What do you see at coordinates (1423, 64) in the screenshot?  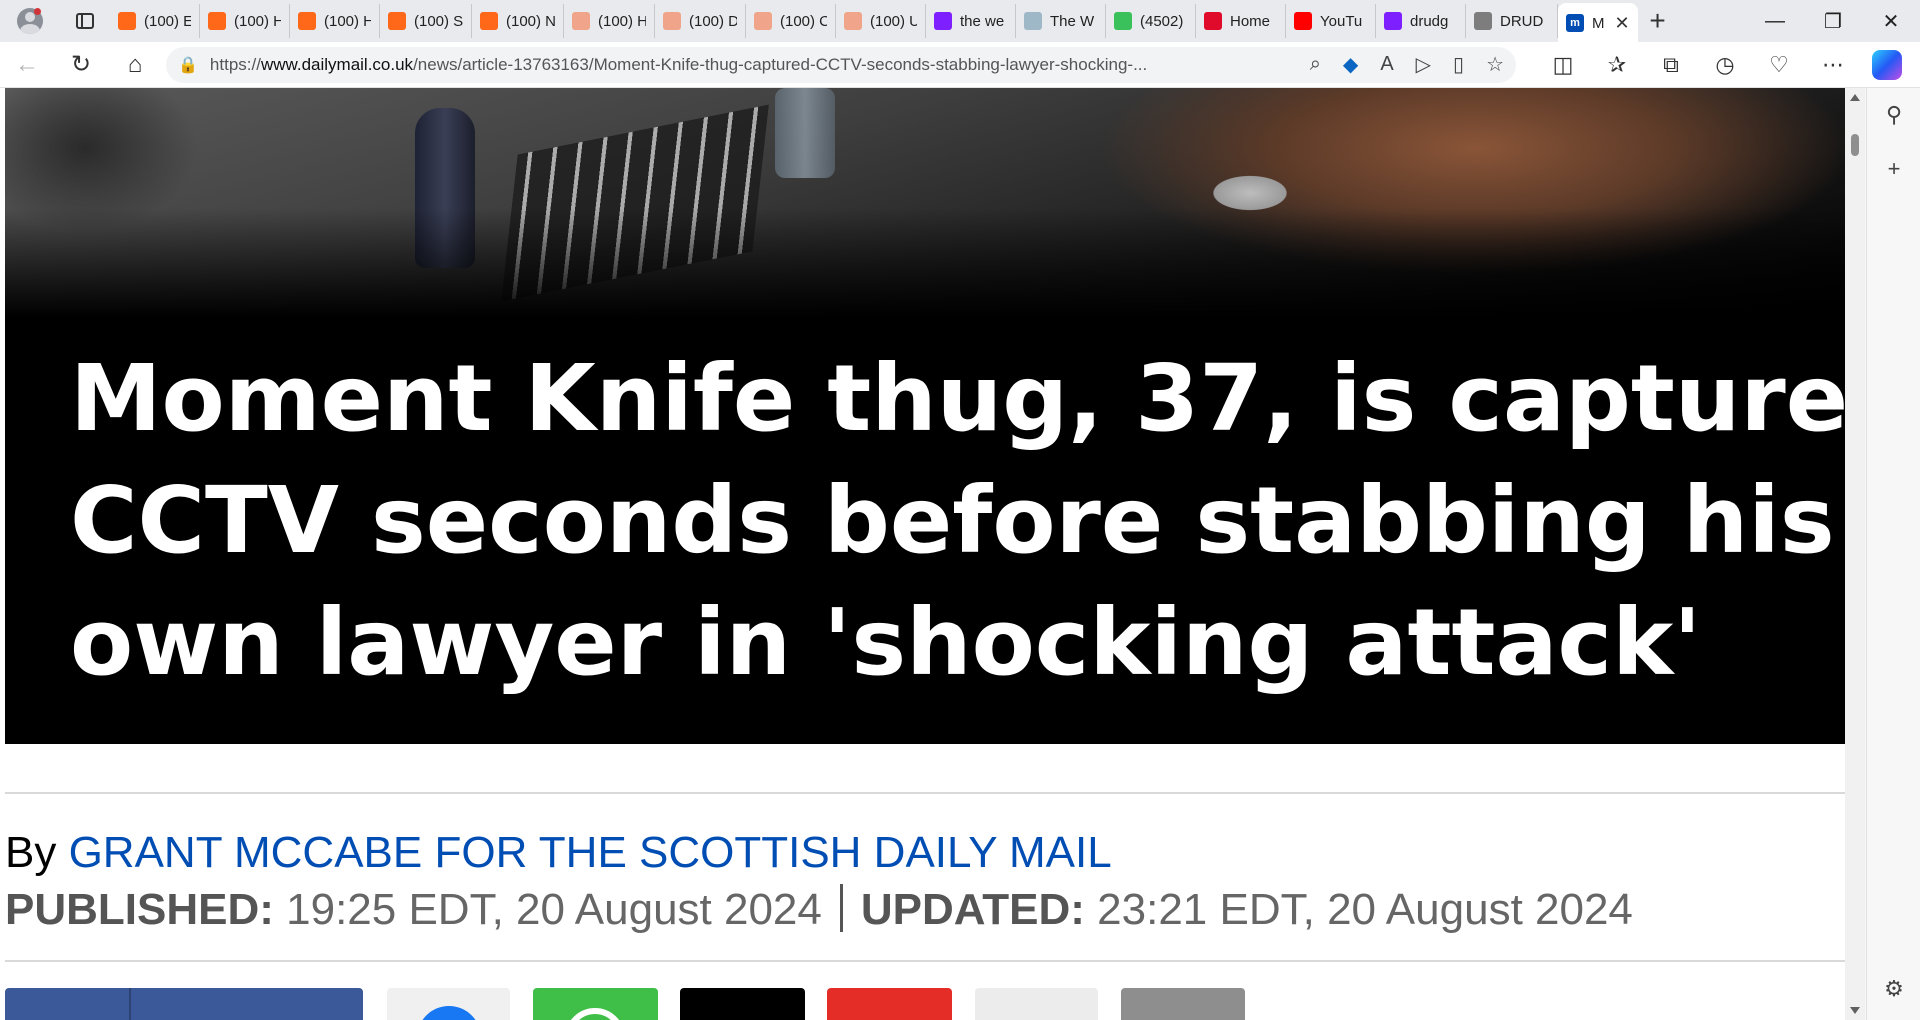 I see `media-icon: ▷` at bounding box center [1423, 64].